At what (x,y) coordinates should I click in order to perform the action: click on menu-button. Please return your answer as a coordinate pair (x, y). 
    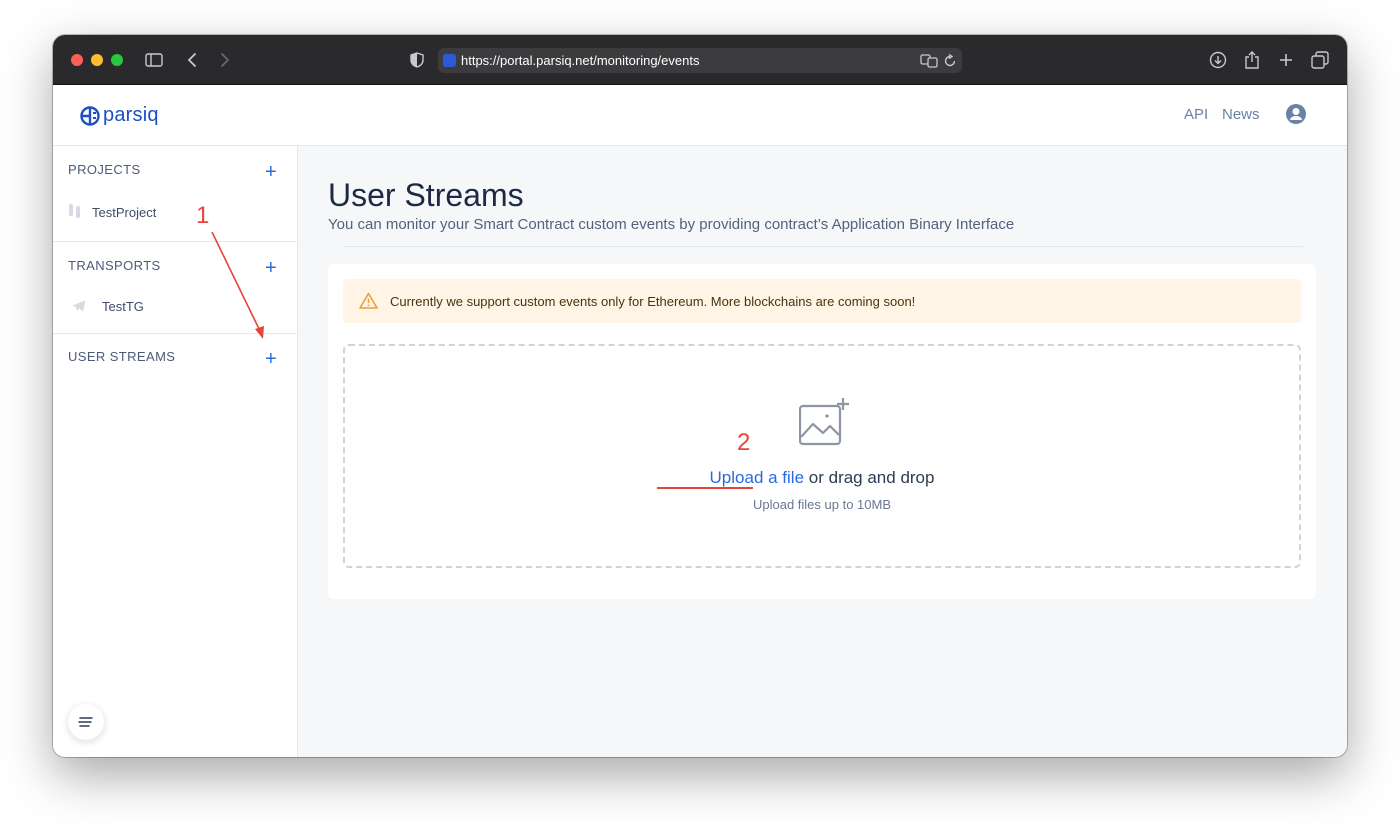
    Looking at the image, I should click on (86, 722).